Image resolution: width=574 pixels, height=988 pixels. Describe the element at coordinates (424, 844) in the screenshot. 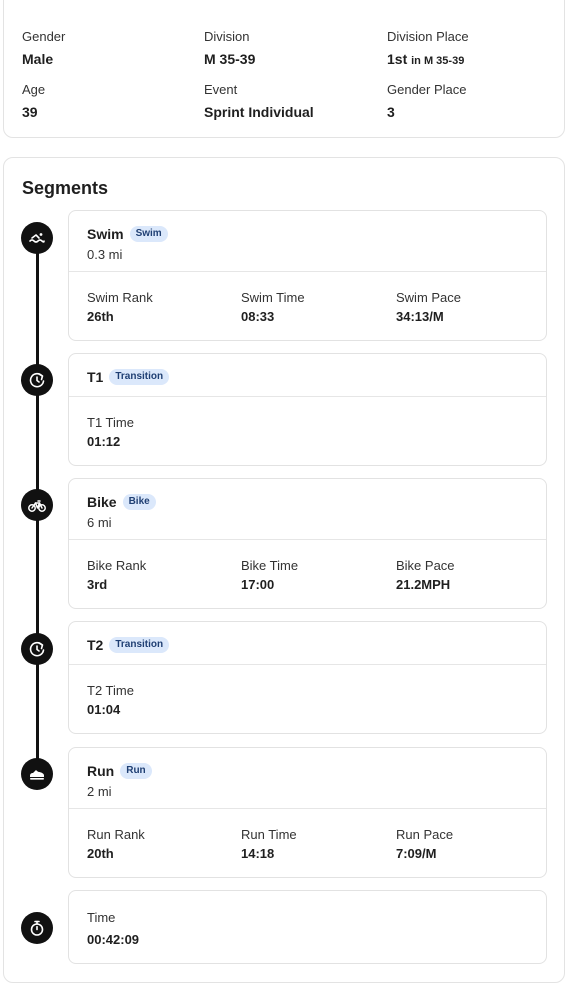

I see `stat-pace: Run Pace 7:09/M` at that location.